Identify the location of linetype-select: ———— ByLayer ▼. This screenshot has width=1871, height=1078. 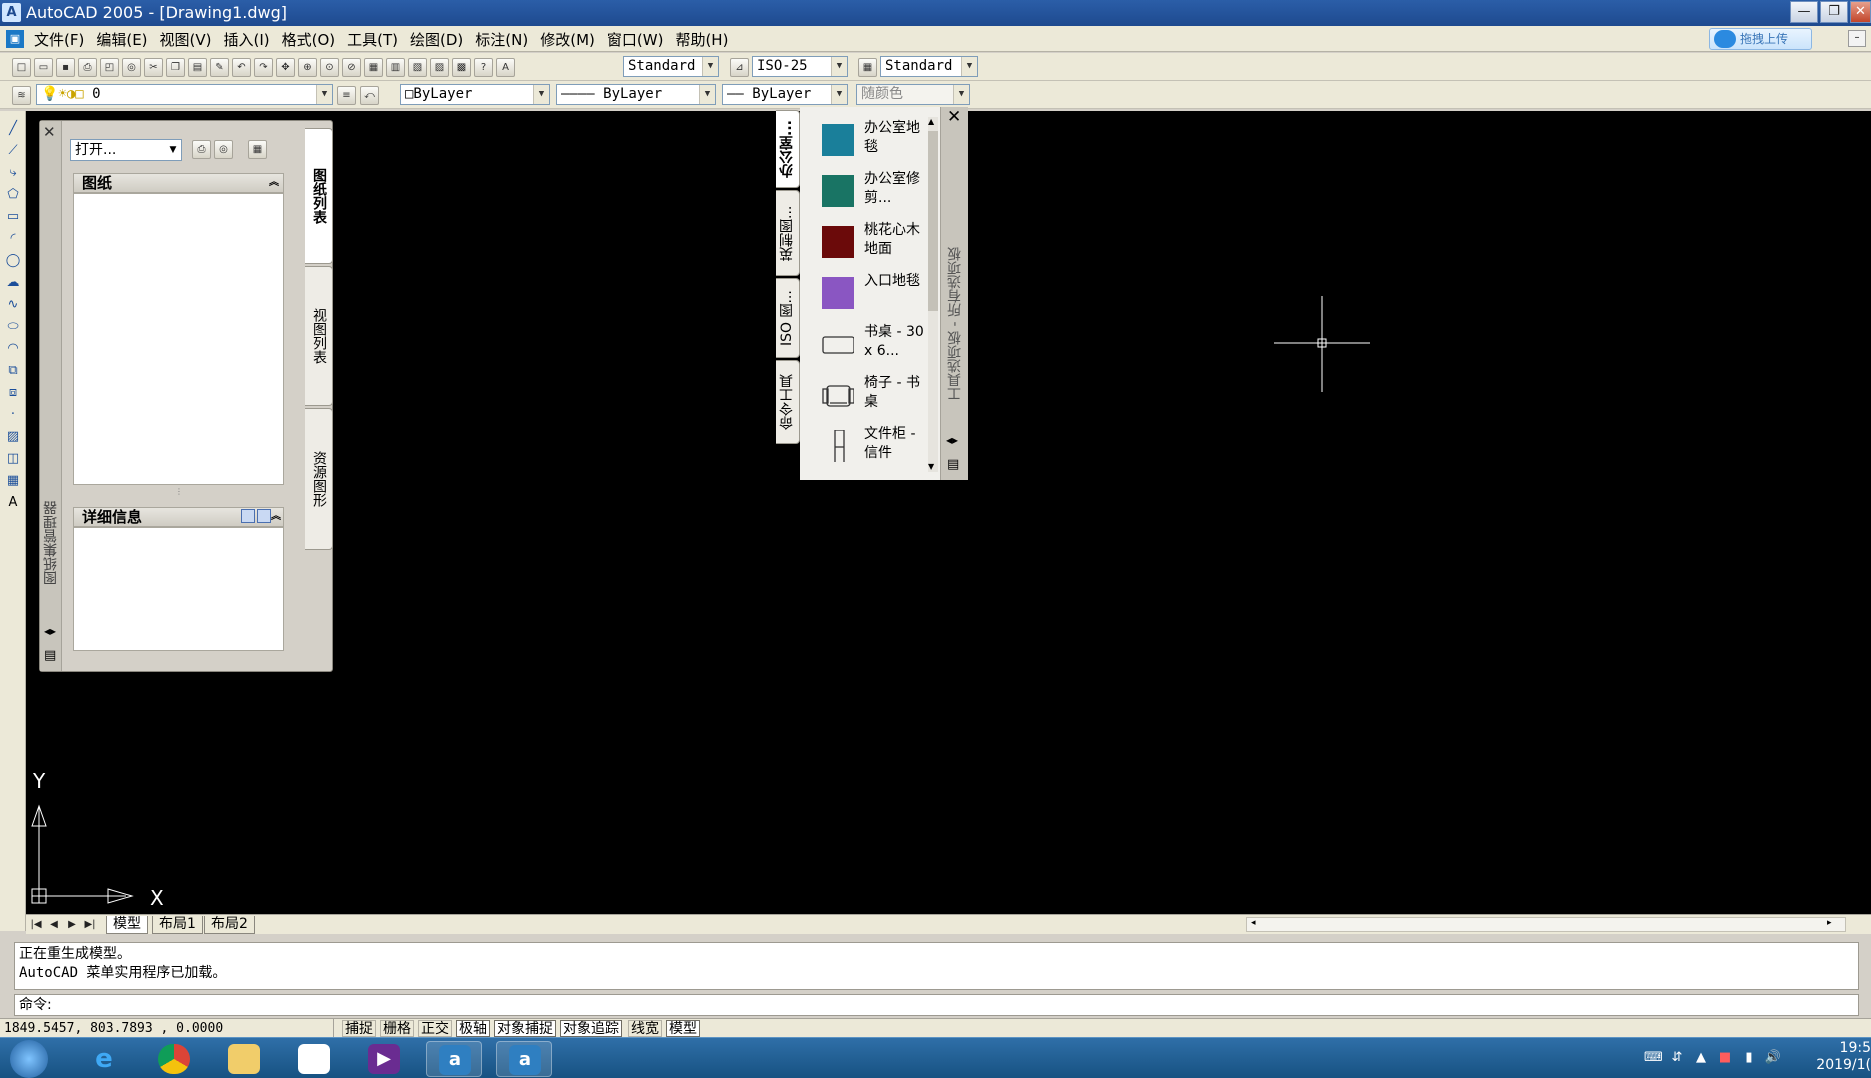
(636, 94).